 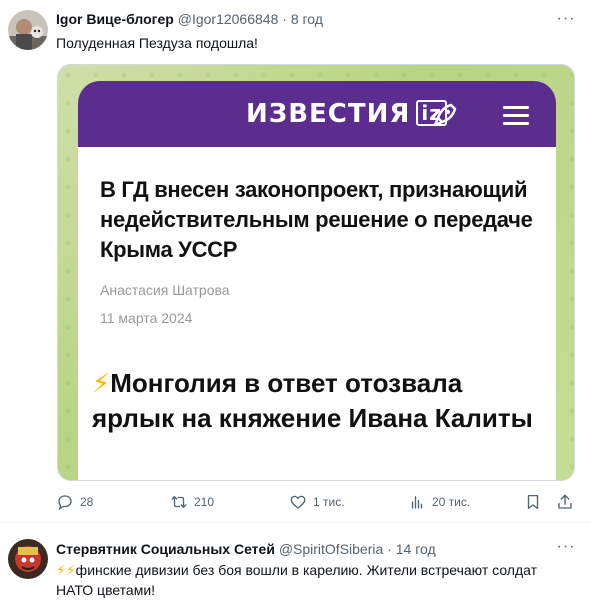 What do you see at coordinates (146, 318) in the screenshot?
I see `news-date: 11 марта 2024` at bounding box center [146, 318].